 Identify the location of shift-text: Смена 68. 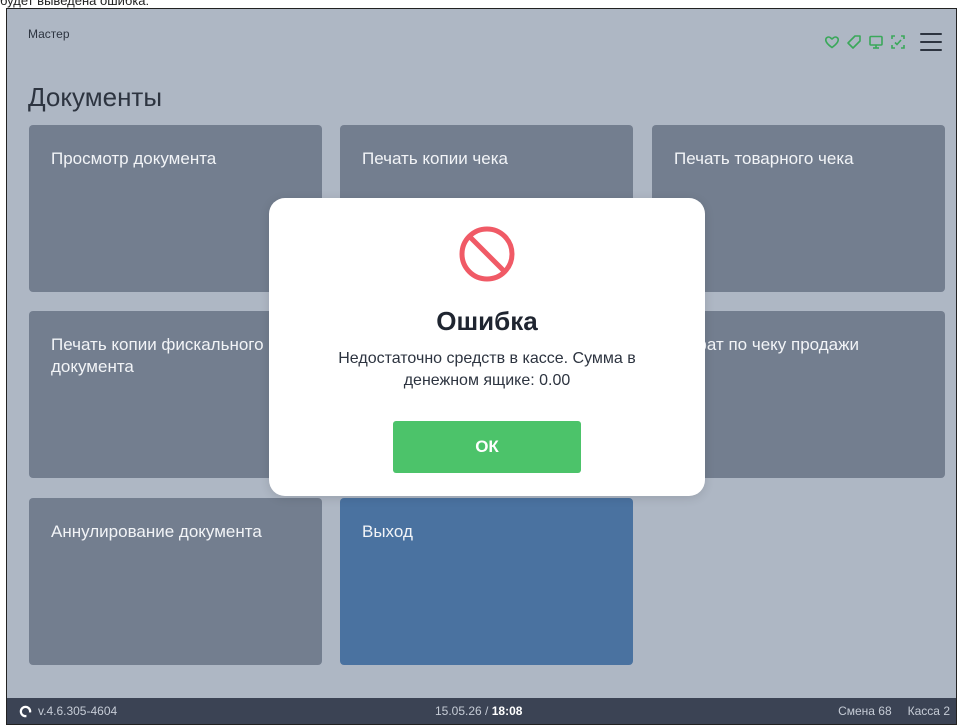
(865, 711).